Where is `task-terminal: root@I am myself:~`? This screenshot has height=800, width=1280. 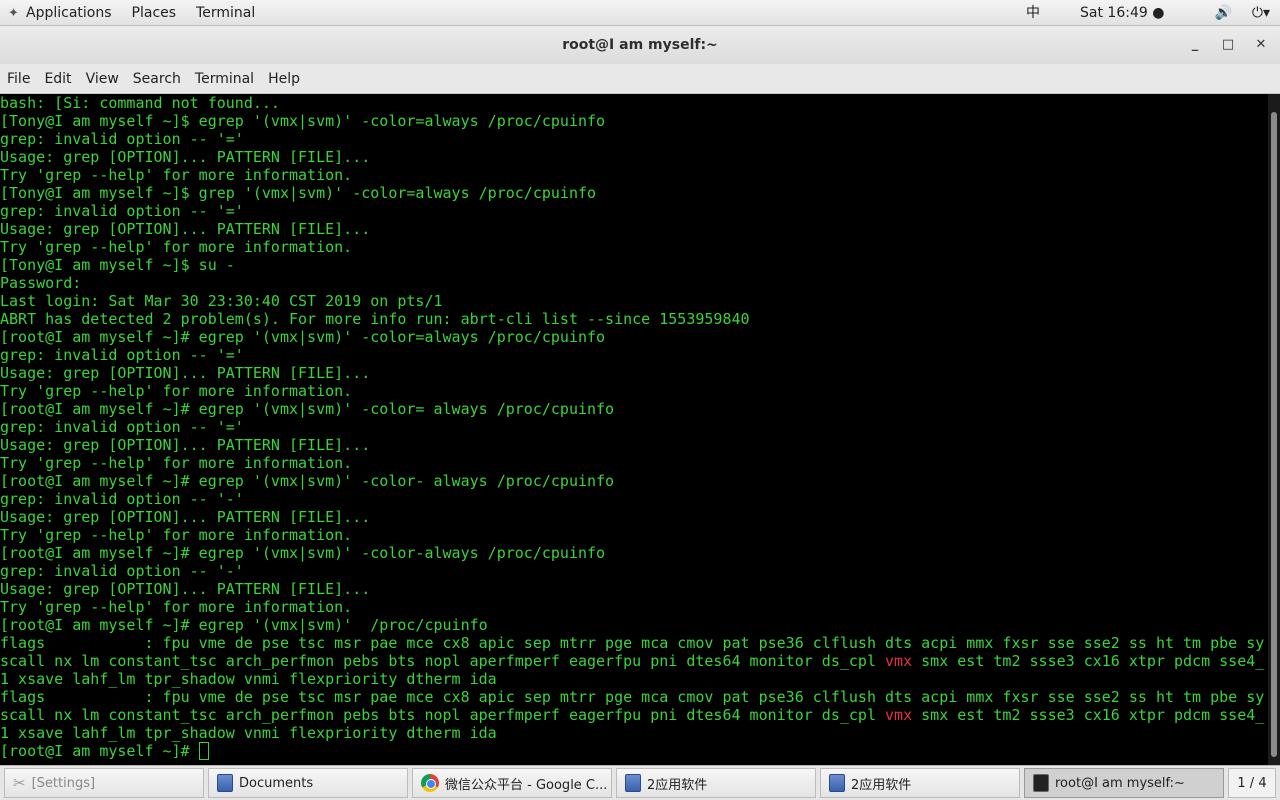
task-terminal: root@I am myself:~ is located at coordinates (1124, 783).